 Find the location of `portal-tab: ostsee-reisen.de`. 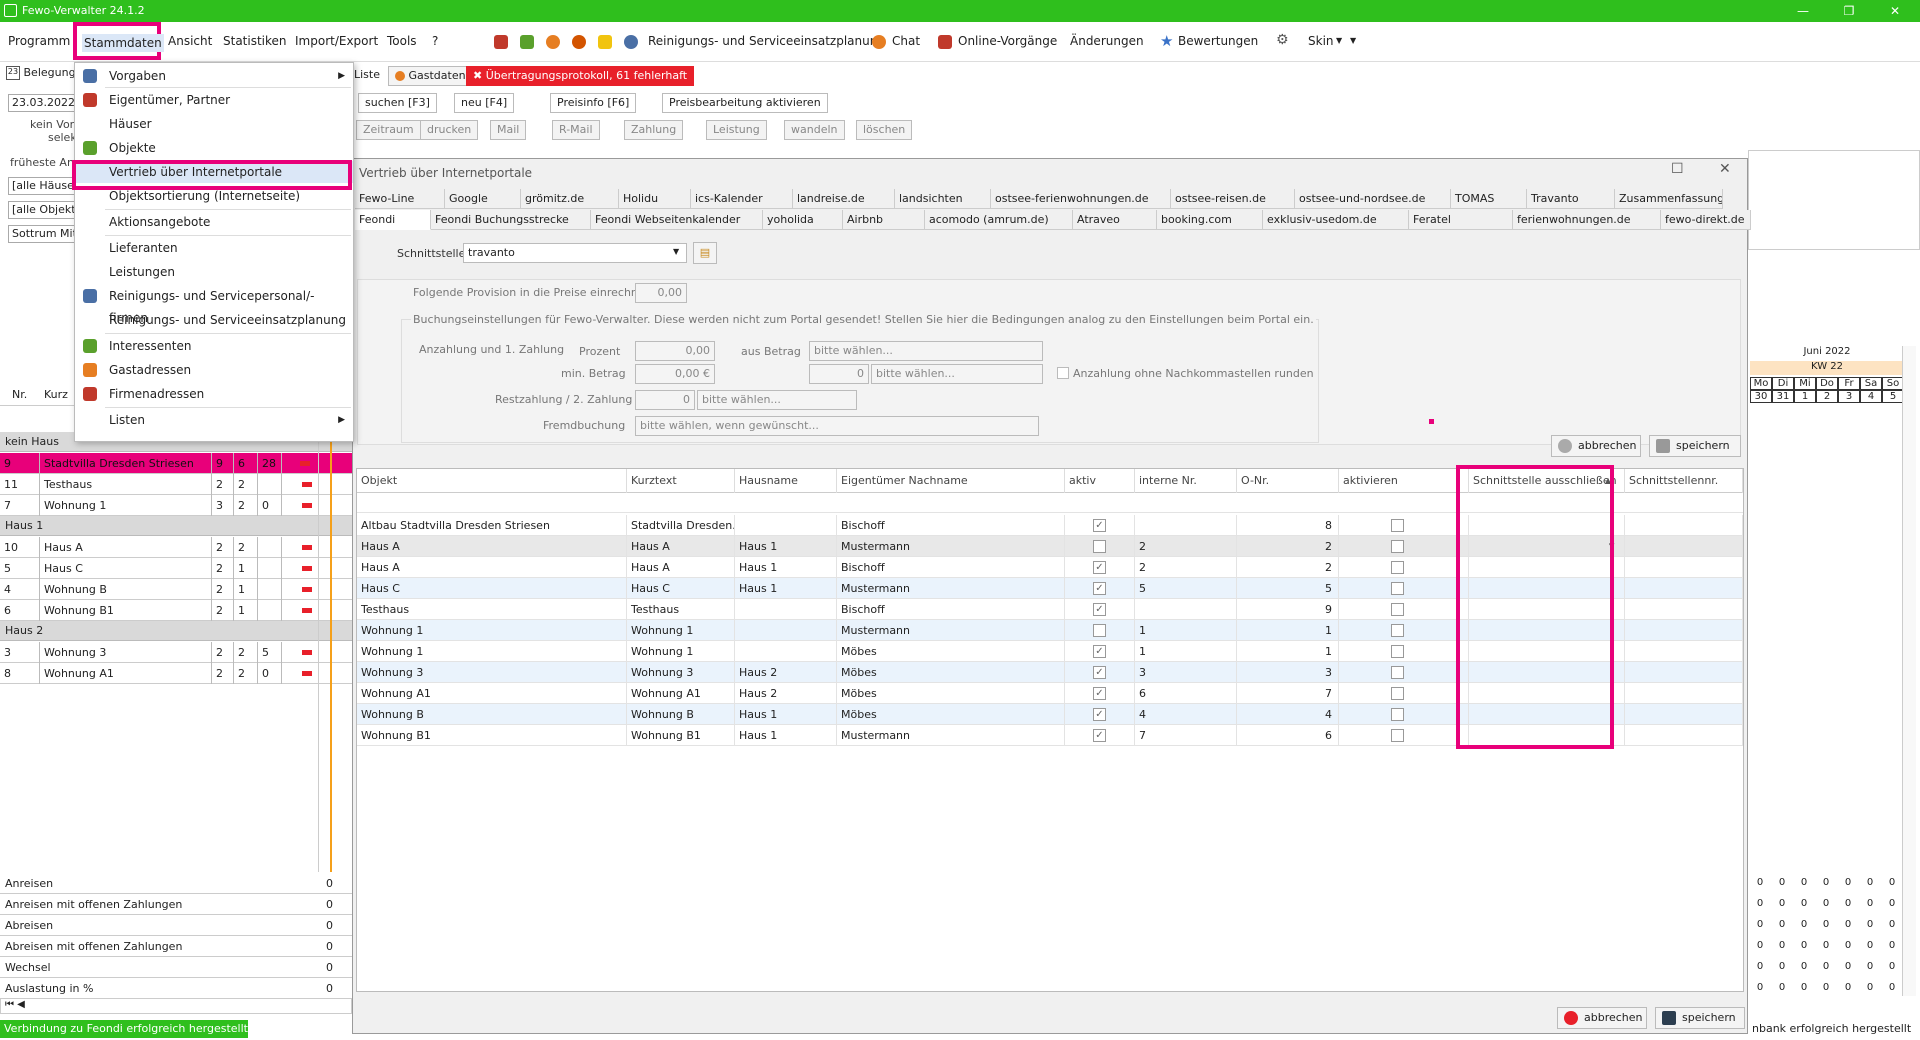

portal-tab: ostsee-reisen.de is located at coordinates (1233, 199).